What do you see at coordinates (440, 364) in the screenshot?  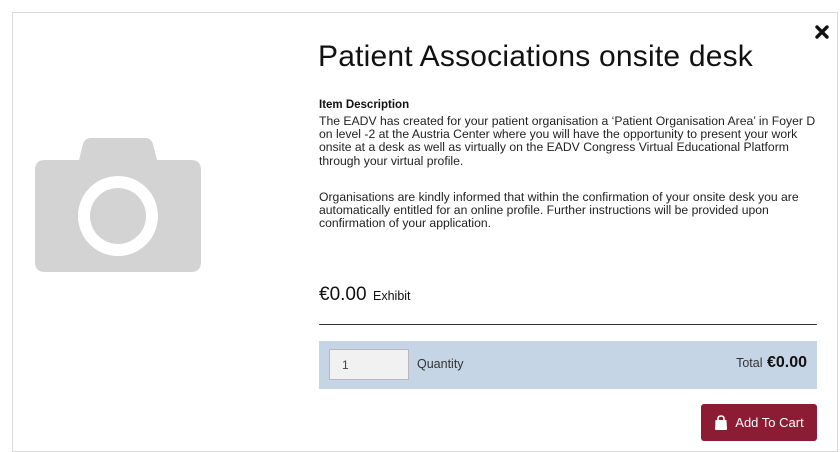 I see `quantity-label: Quantity` at bounding box center [440, 364].